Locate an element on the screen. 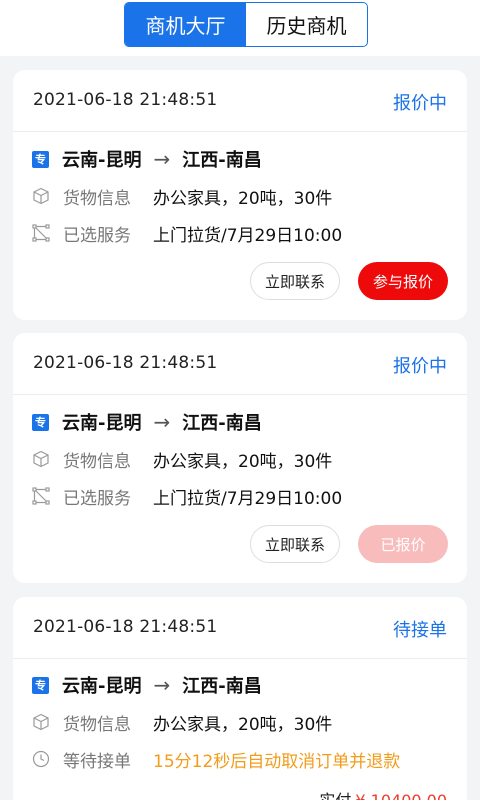 The image size is (480, 800). paid-amount: ¥ 10400.00 is located at coordinates (401, 795).